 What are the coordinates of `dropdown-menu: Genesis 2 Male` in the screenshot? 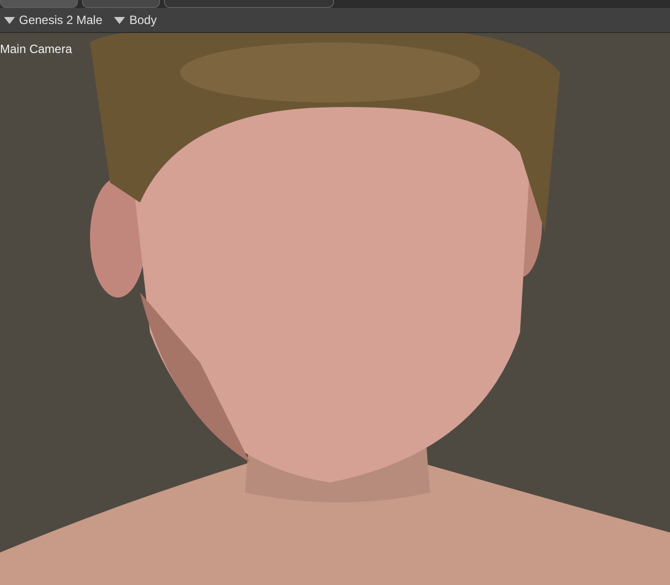 It's located at (53, 20).